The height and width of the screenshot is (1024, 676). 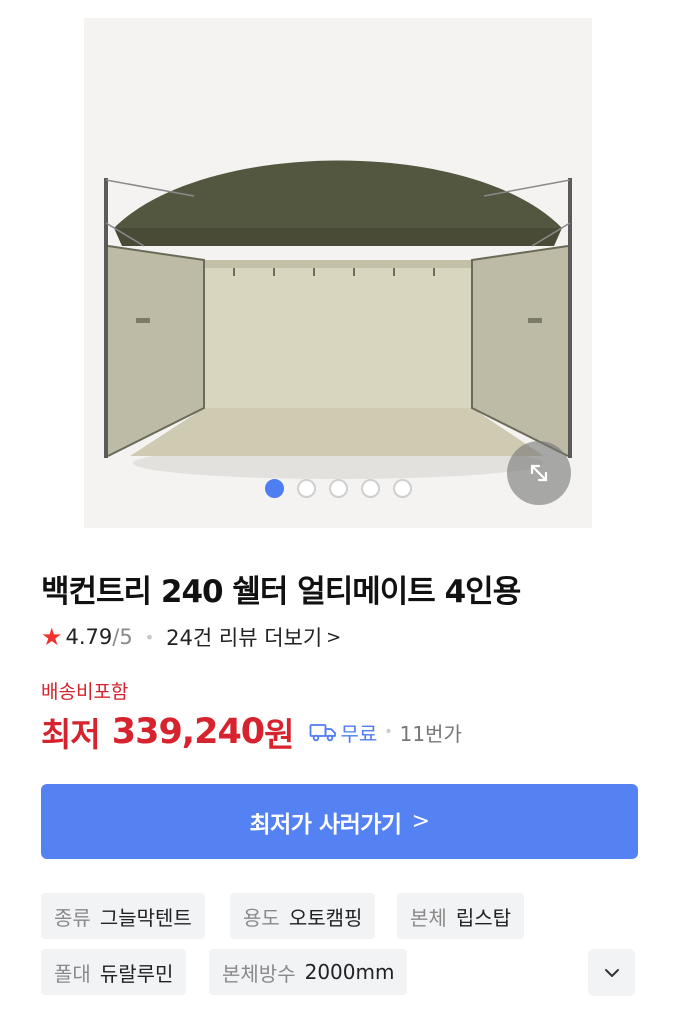 What do you see at coordinates (259, 973) in the screenshot?
I see `spec-key: 본체방수` at bounding box center [259, 973].